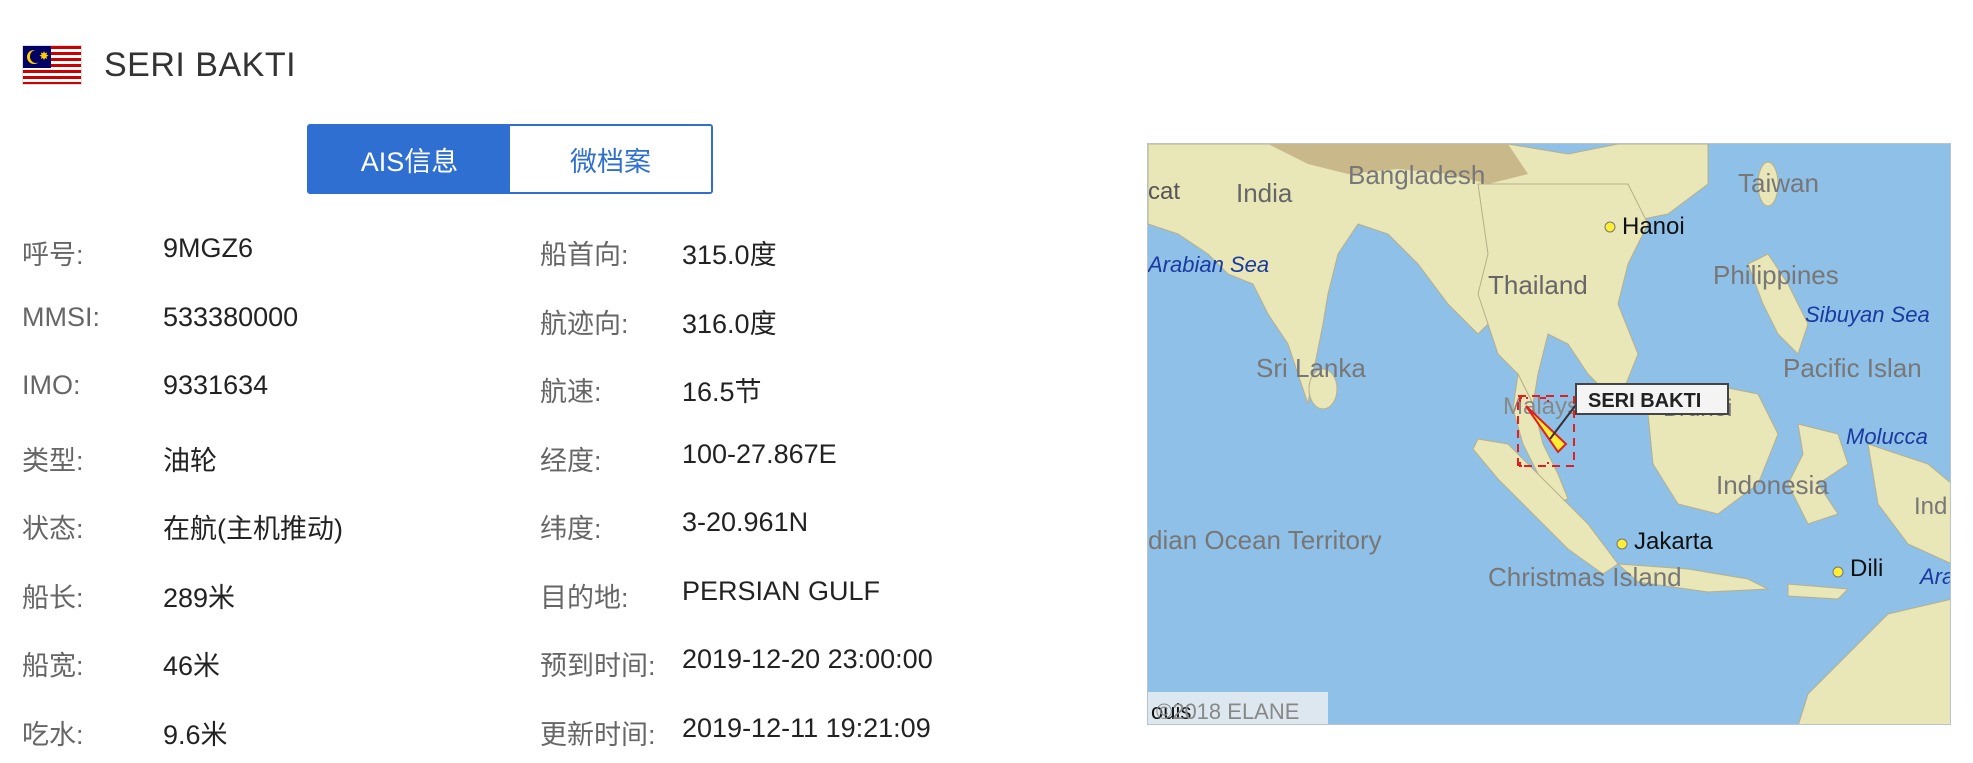 Image resolution: width=1973 pixels, height=763 pixels. What do you see at coordinates (598, 666) in the screenshot?
I see `field-label-eta: 预到时间:` at bounding box center [598, 666].